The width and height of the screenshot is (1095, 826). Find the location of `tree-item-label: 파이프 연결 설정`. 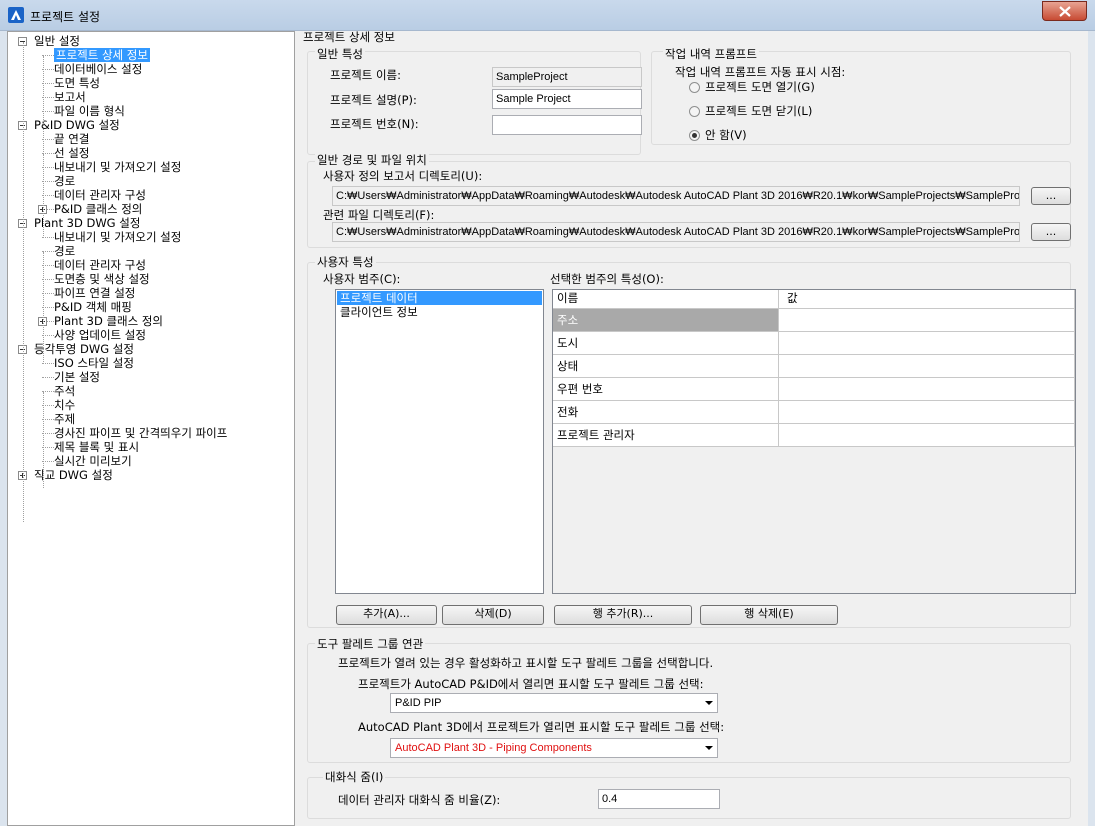

tree-item-label: 파이프 연결 설정 is located at coordinates (95, 293).